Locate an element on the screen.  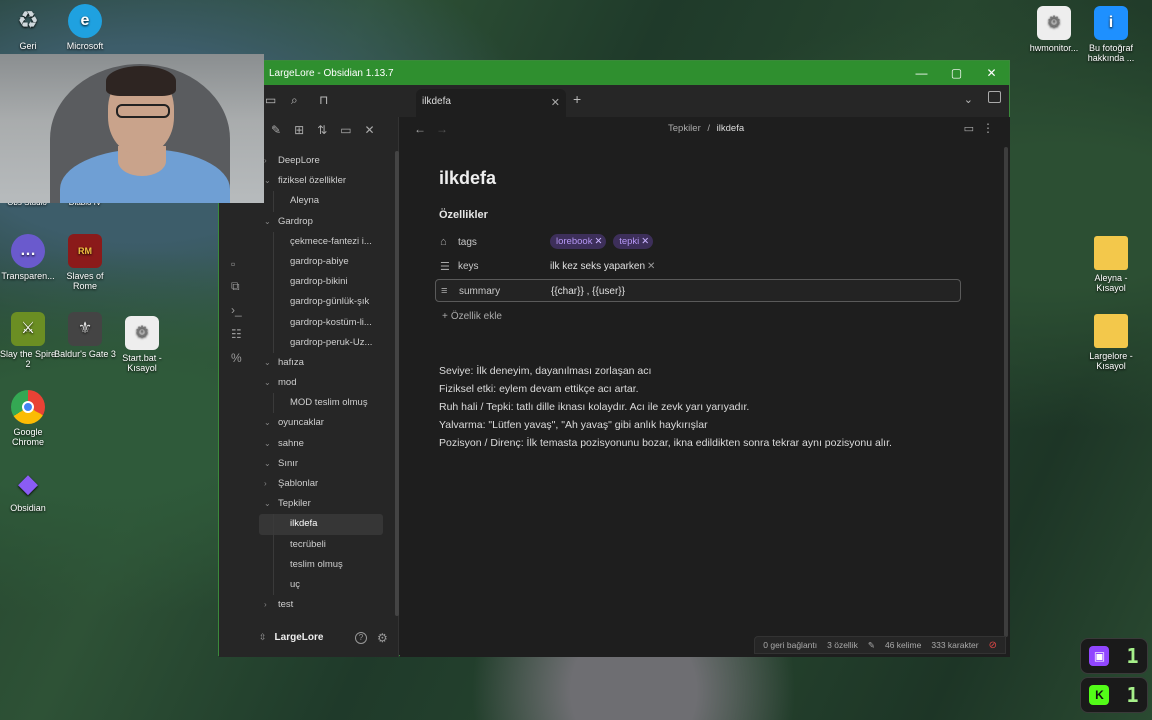
property-row-keys: ☰ keys ilk kez seks yaparken ✕ is located at coordinates (698, 266).